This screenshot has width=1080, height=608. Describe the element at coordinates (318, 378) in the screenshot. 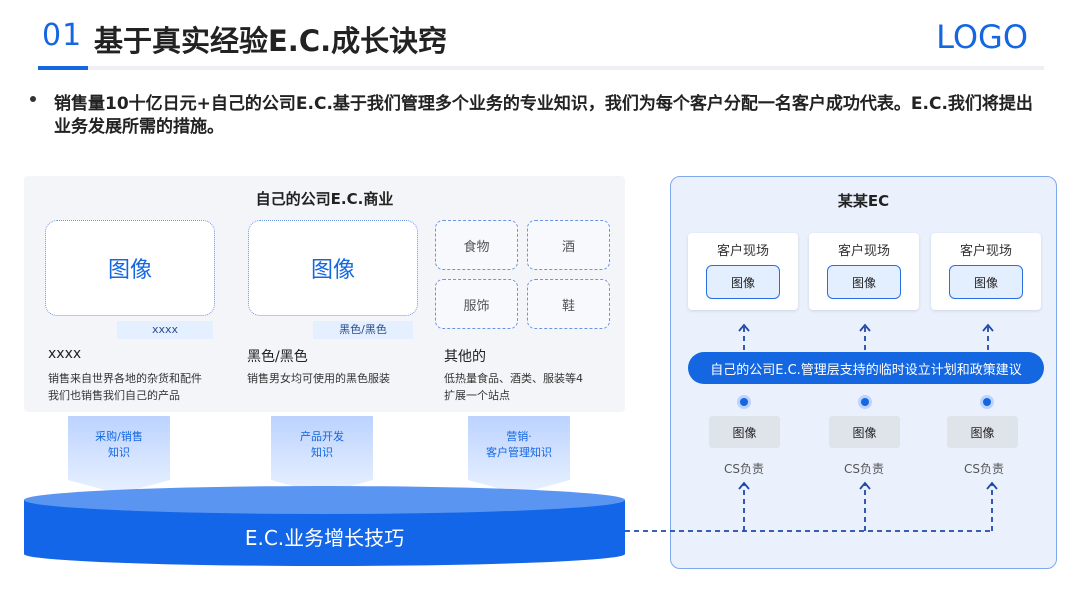

I see `category-desc-line: 销售男女均可使用的黑色服装` at that location.